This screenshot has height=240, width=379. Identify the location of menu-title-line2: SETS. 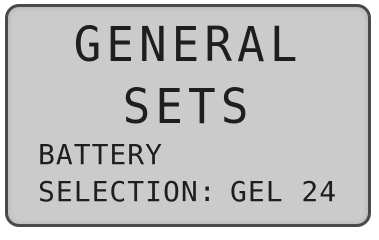
(188, 106).